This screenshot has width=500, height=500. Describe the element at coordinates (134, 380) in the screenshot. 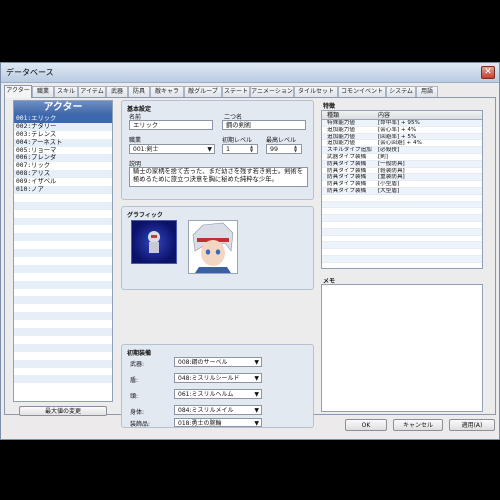

I see `equip-shield-label: 盾:` at that location.